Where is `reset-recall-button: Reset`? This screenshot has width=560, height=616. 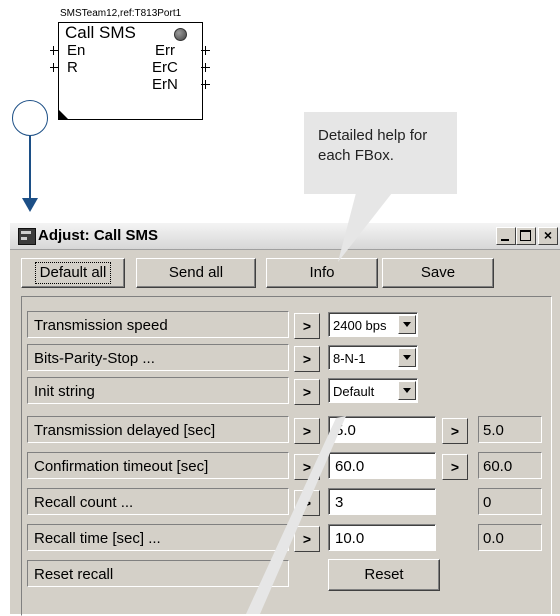 reset-recall-button: Reset is located at coordinates (384, 575).